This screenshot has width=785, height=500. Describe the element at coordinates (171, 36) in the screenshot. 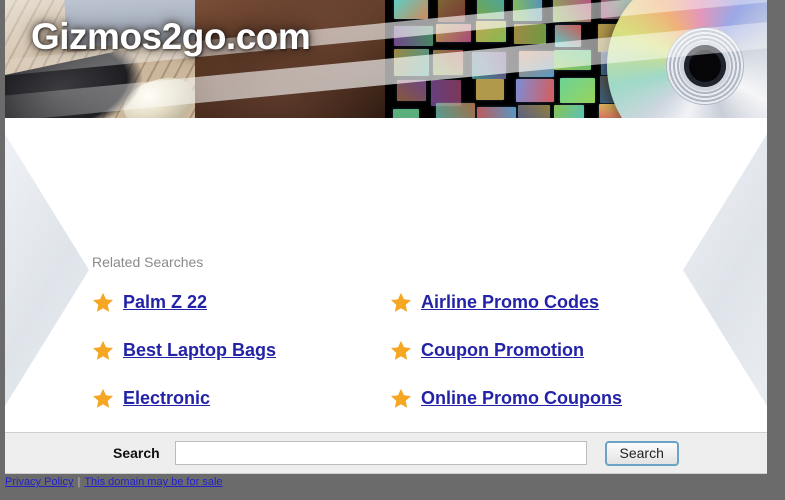

I see `site-title: Gizmos2go.com` at that location.